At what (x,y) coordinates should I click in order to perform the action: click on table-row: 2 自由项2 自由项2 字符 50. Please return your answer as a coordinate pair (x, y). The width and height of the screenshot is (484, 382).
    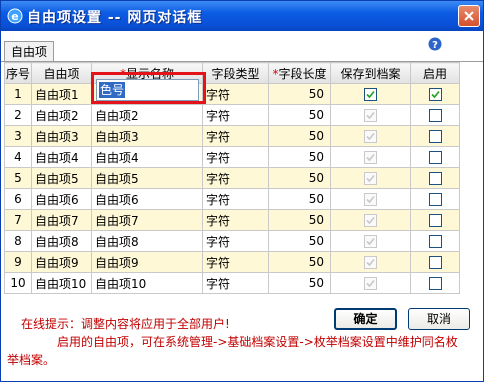
    Looking at the image, I should click on (232, 115).